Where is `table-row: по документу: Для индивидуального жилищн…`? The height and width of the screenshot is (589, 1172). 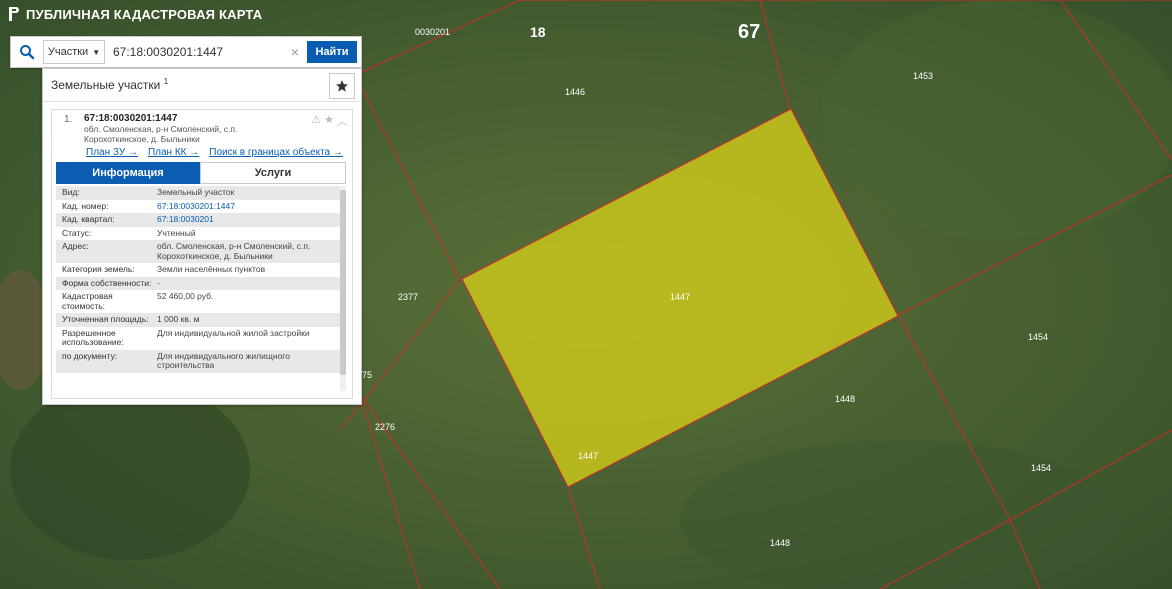
table-row: по документу: Для индивидуального жилищн… is located at coordinates (198, 361).